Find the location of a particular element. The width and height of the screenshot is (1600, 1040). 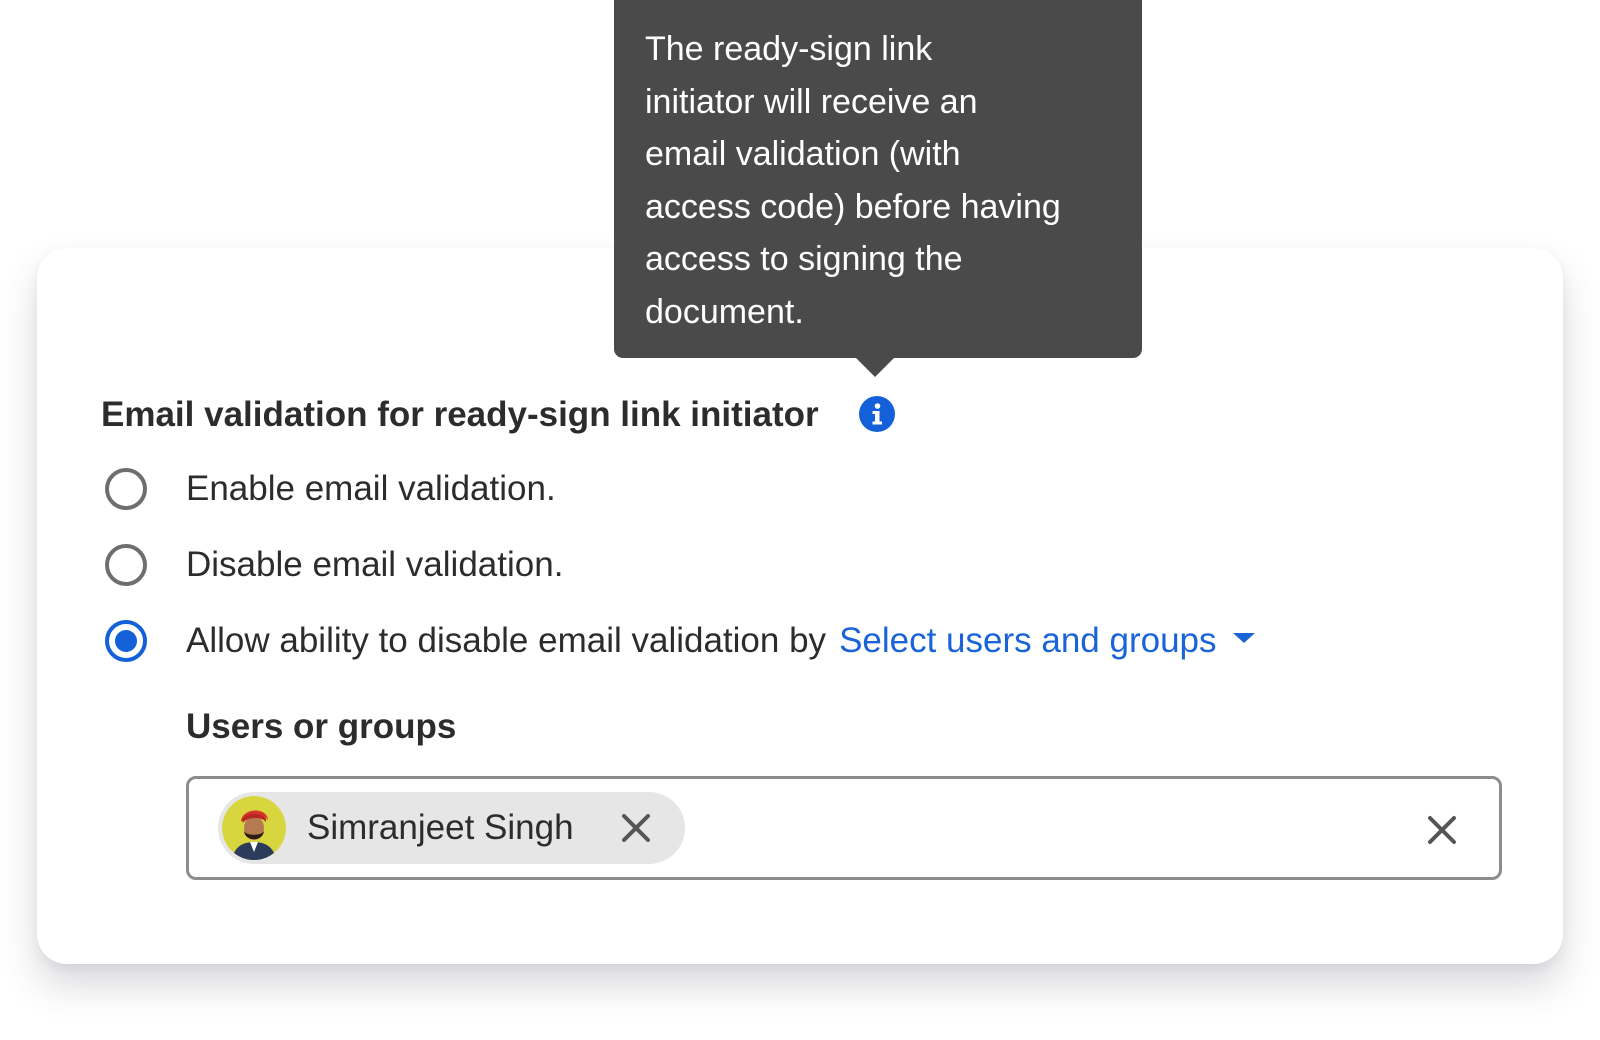

tooltip-line: document. is located at coordinates (724, 311).